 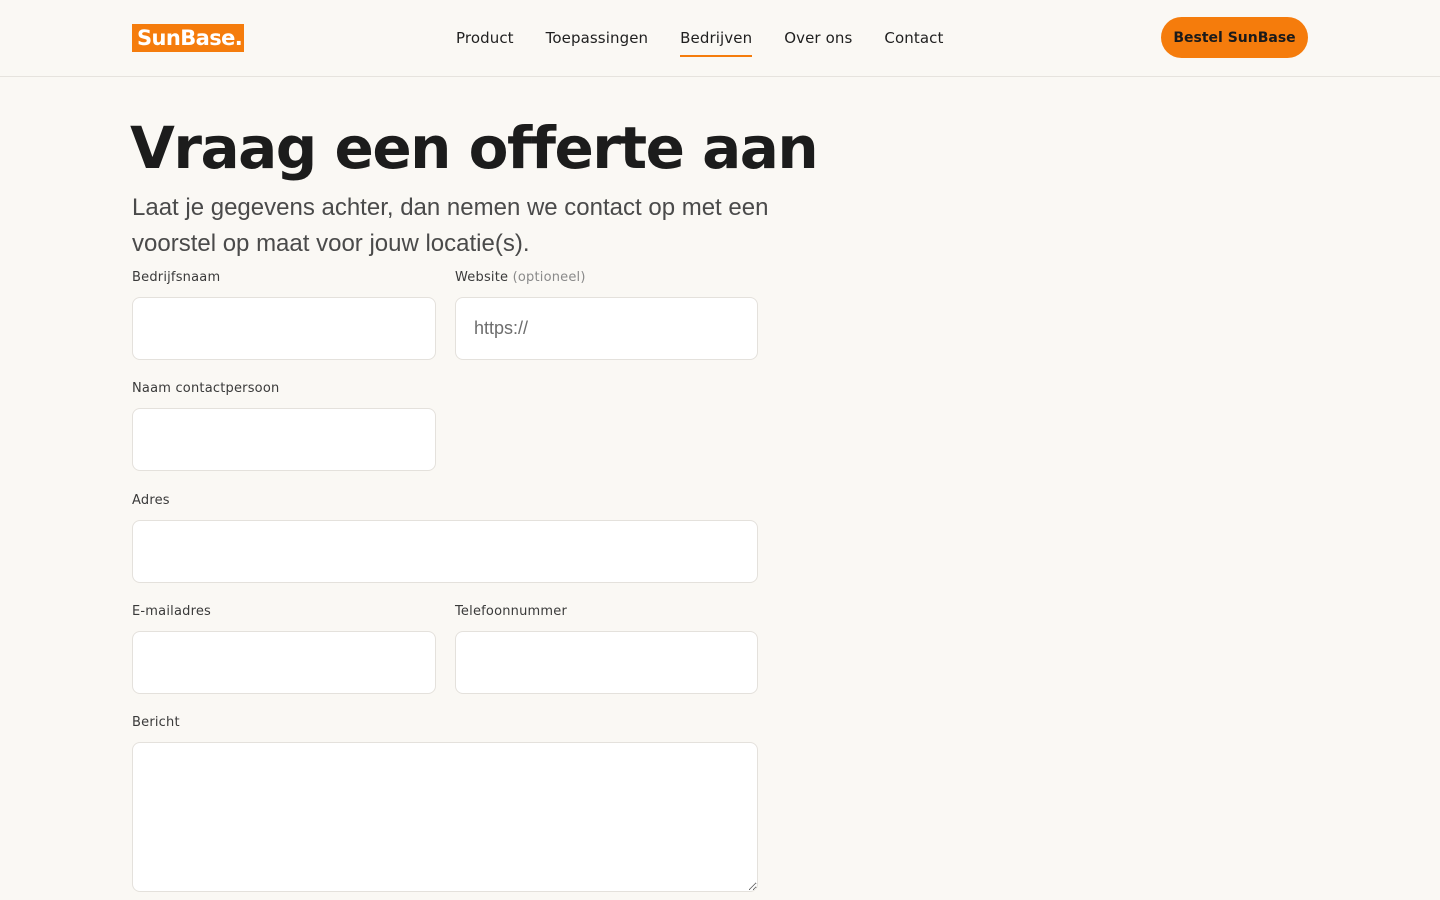 I want to click on company-name-label: Bedrijfsnaam, so click(x=176, y=277).